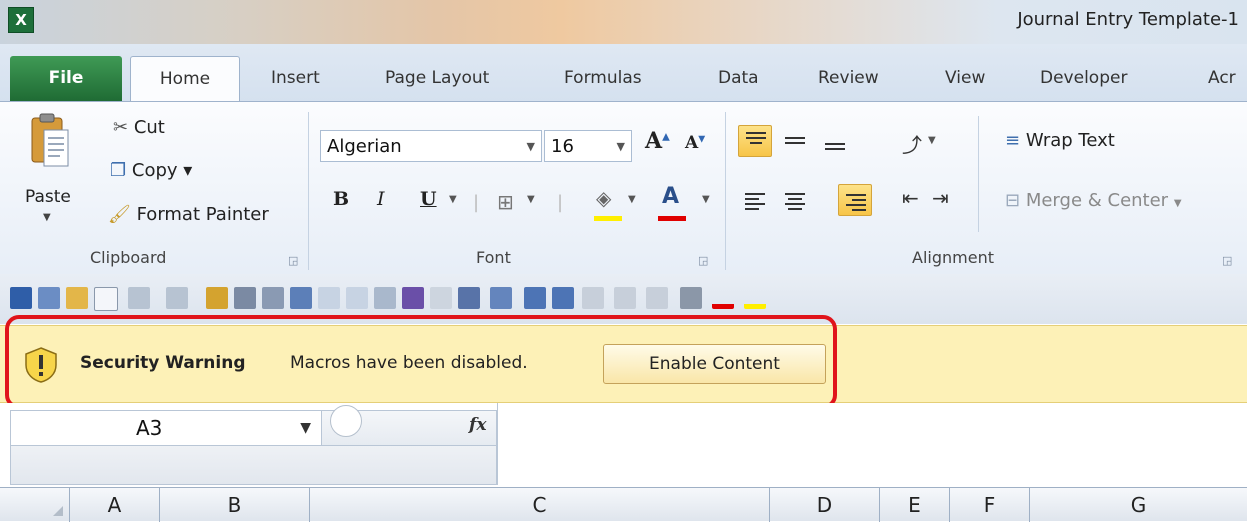  I want to click on merge-center-button: ⊟ Merge & Center ▼, so click(1093, 200).